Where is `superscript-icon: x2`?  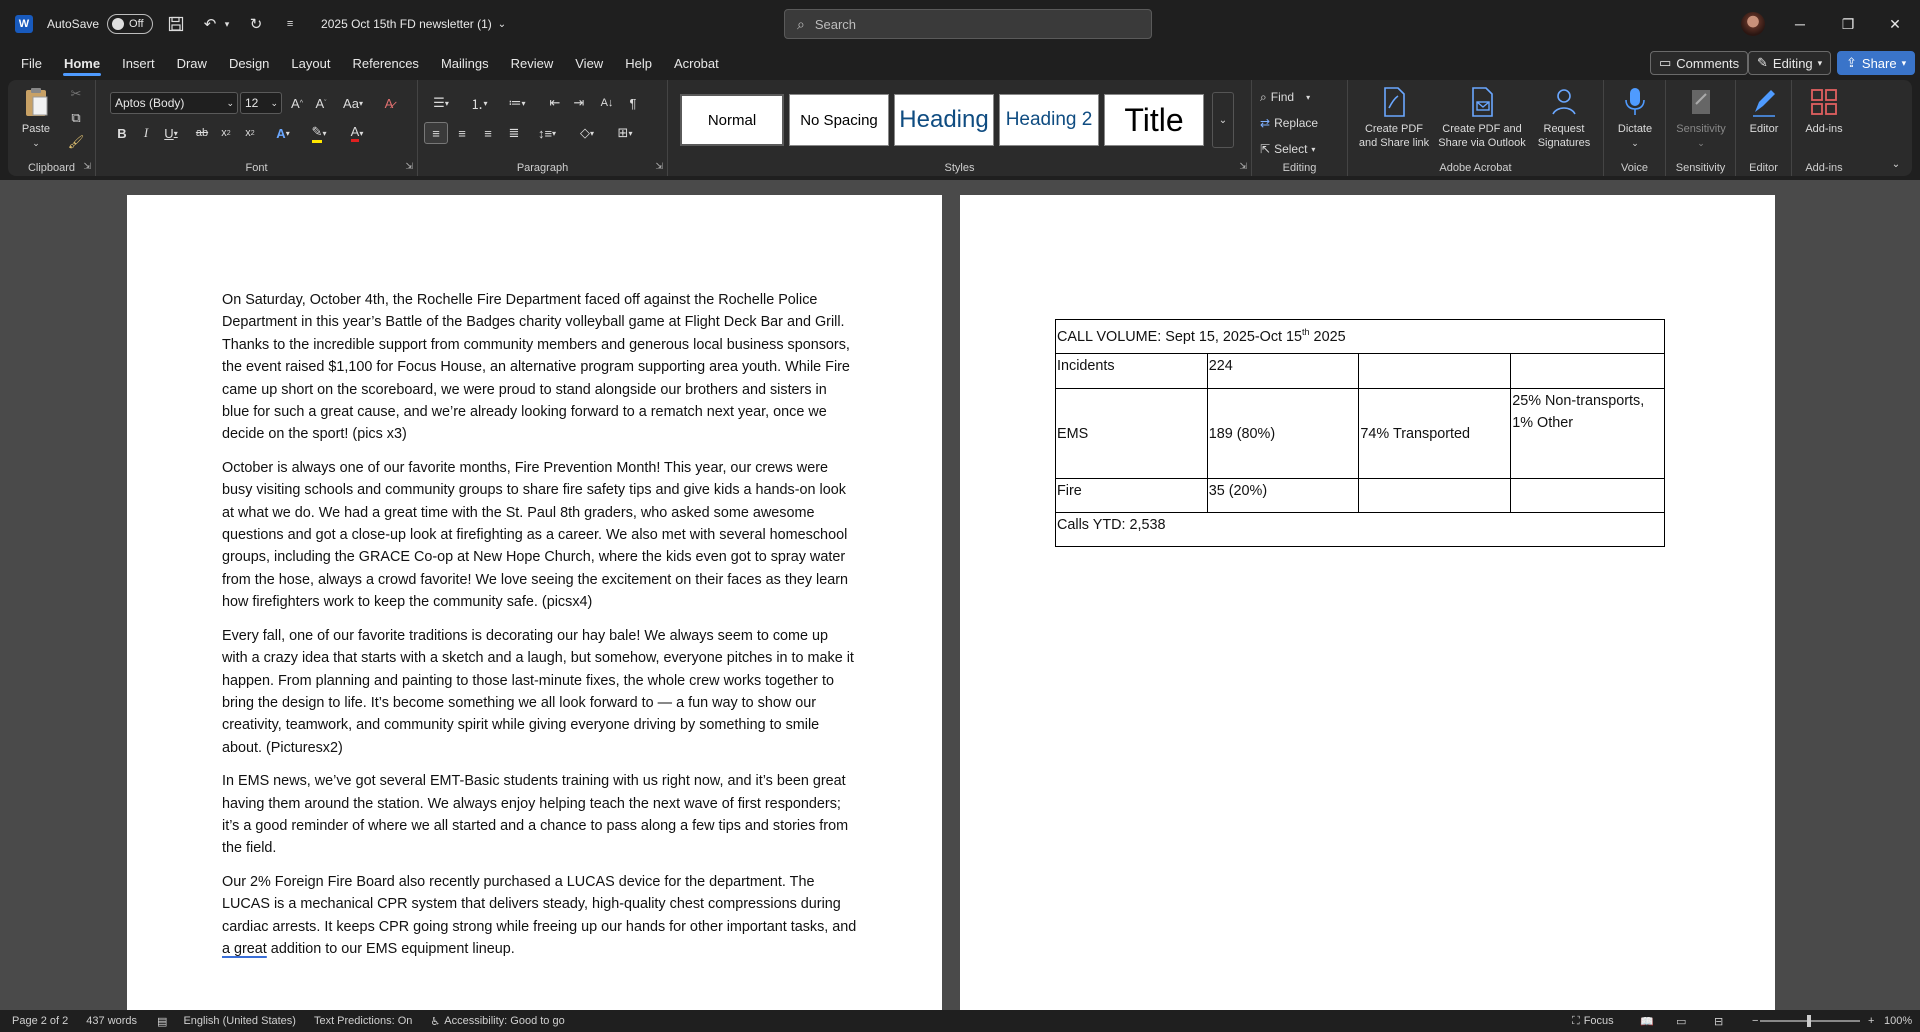
superscript-icon: x2 is located at coordinates (250, 133).